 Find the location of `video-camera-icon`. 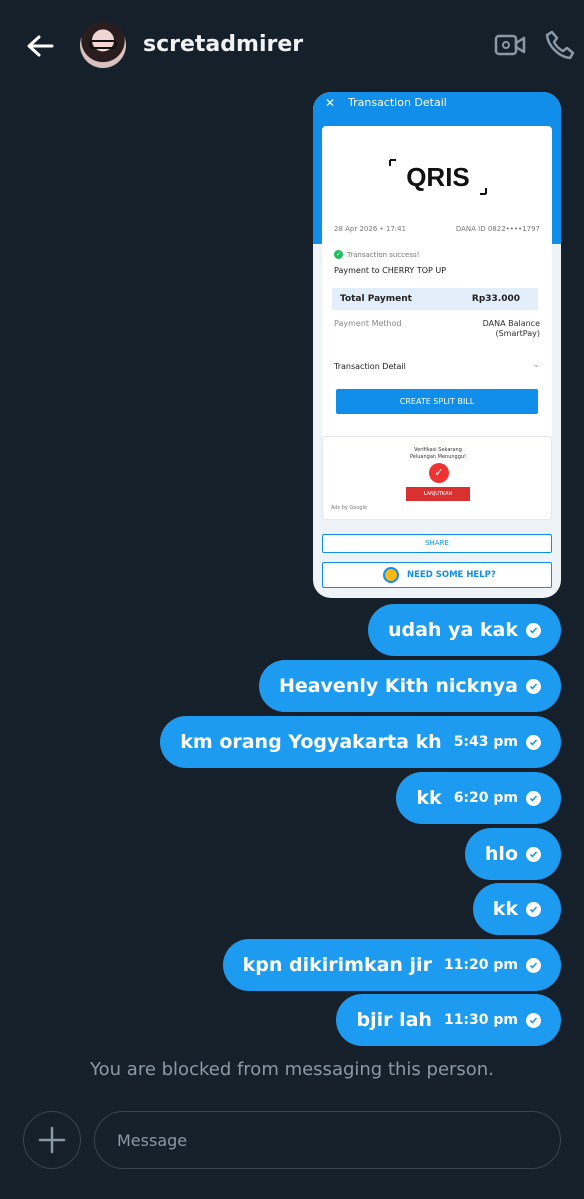

video-camera-icon is located at coordinates (510, 45).